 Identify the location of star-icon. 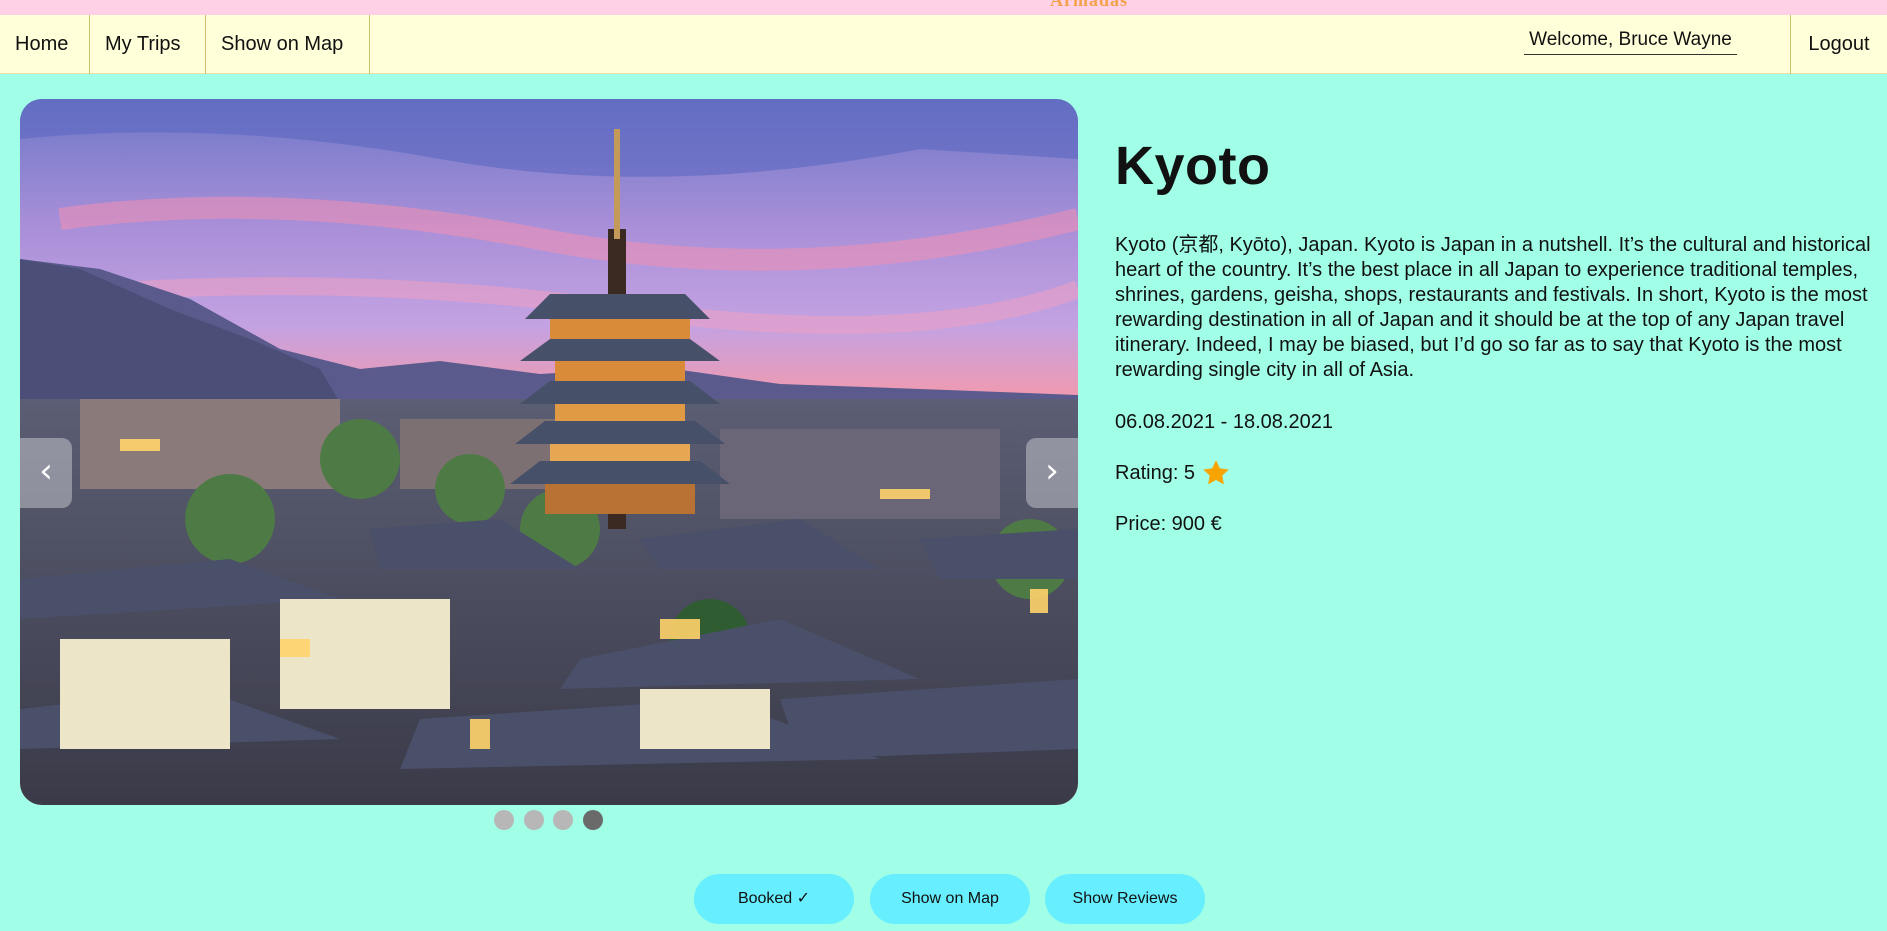
(1216, 473).